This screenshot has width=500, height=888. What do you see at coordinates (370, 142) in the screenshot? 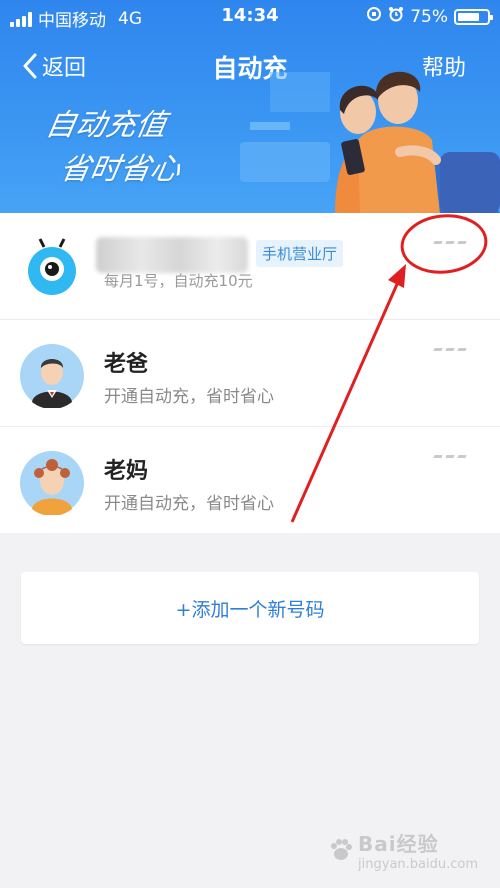
I see `couple-illustration` at bounding box center [370, 142].